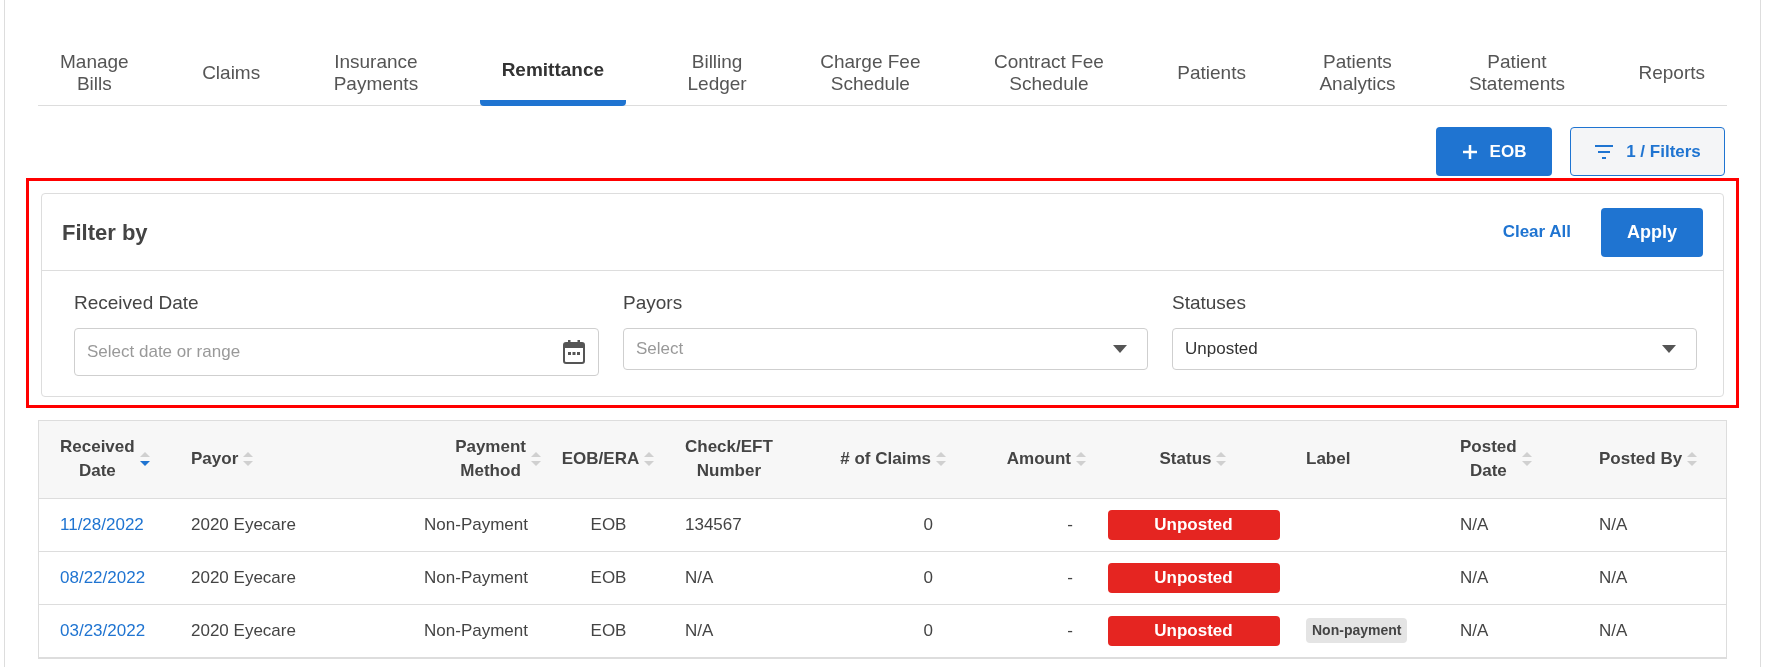  I want to click on field-label: Received Date, so click(137, 303).